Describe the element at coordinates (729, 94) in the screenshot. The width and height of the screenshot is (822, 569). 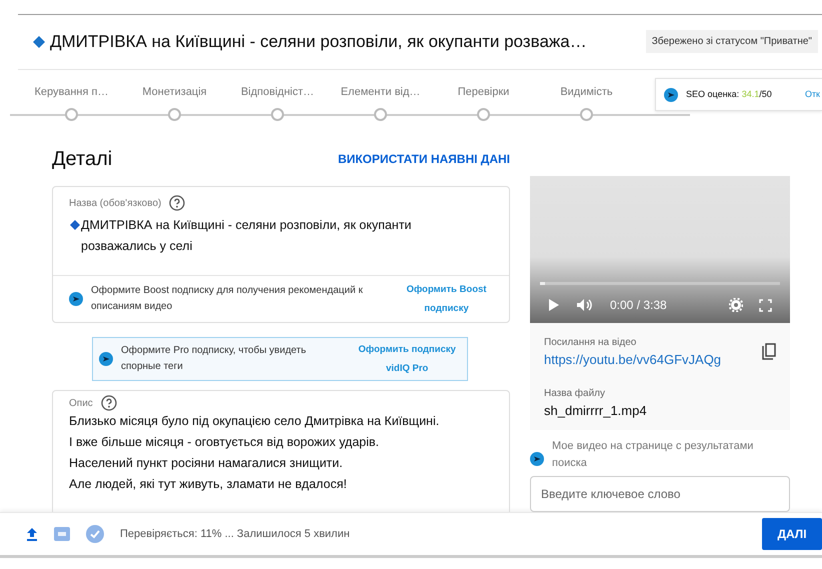
I see `seo-score: SEO оценка: 34.1/50` at that location.